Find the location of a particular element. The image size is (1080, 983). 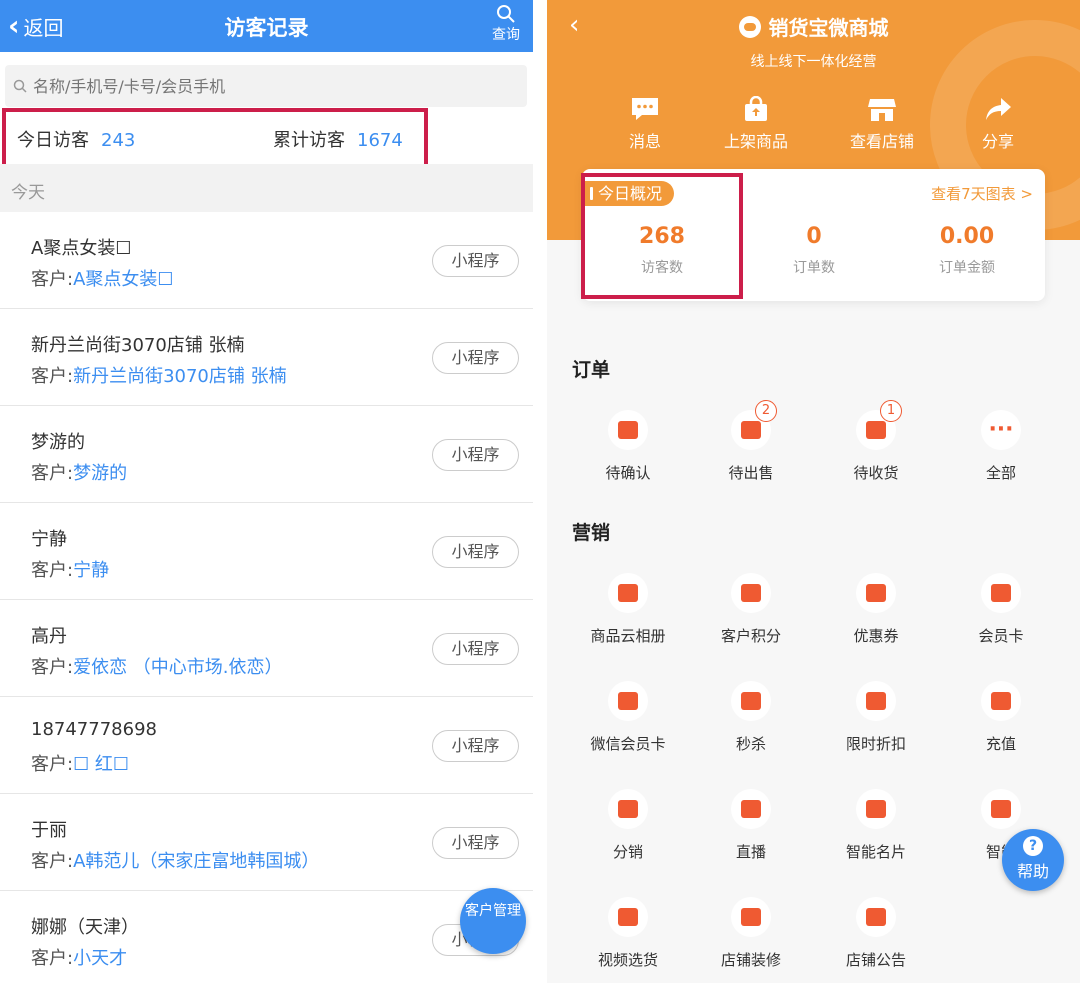

grid-item: 店铺公告 is located at coordinates (876, 933).